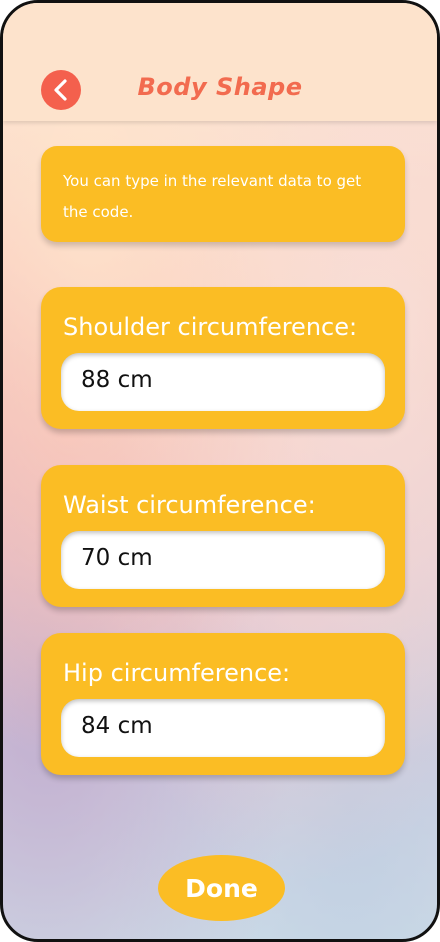 The image size is (440, 942). Describe the element at coordinates (220, 62) in the screenshot. I see `header-bar: Body Shape` at that location.